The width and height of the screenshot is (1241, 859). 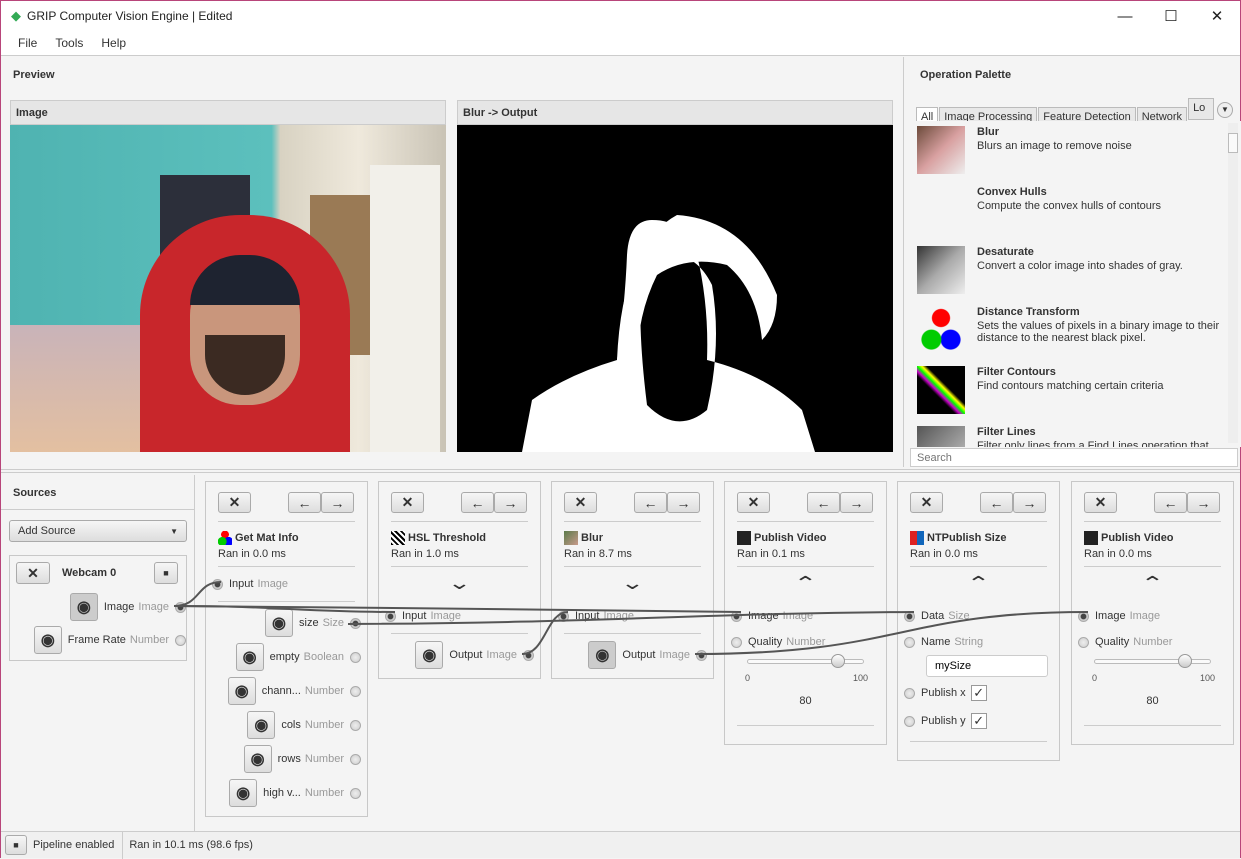 I want to click on output-socket-row: ◉ high v... Number, so click(x=289, y=793).